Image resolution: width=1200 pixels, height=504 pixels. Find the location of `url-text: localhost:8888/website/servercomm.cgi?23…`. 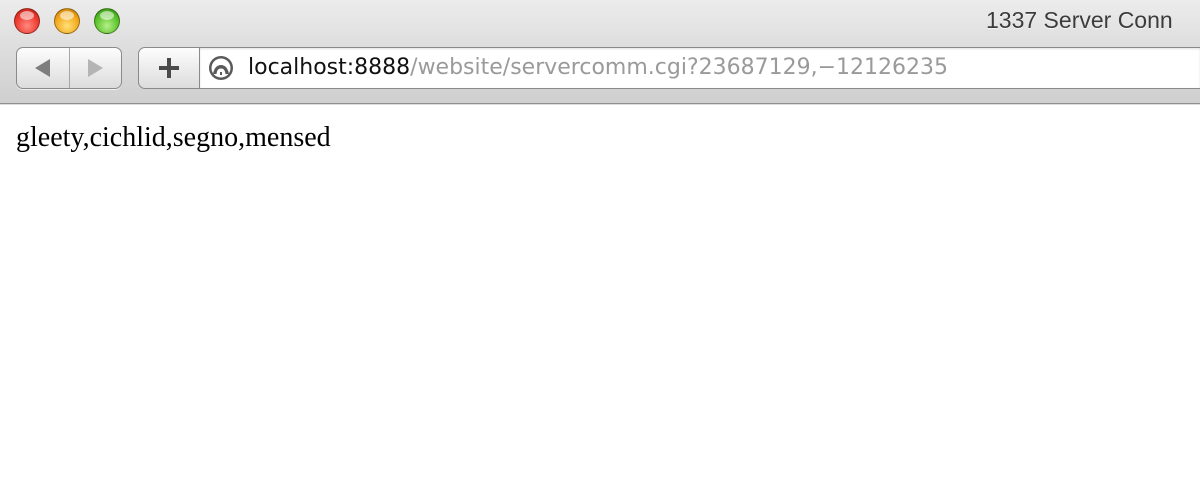

url-text: localhost:8888/website/servercomm.cgi?23… is located at coordinates (598, 68).